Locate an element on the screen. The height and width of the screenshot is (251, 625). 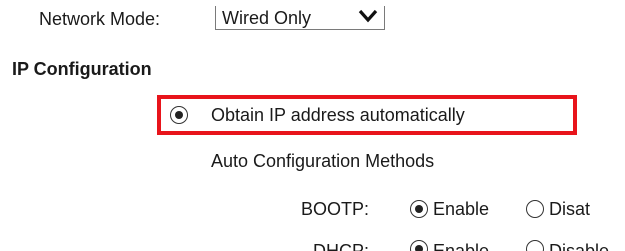
dhcp-label: DHCP: is located at coordinates (341, 246).